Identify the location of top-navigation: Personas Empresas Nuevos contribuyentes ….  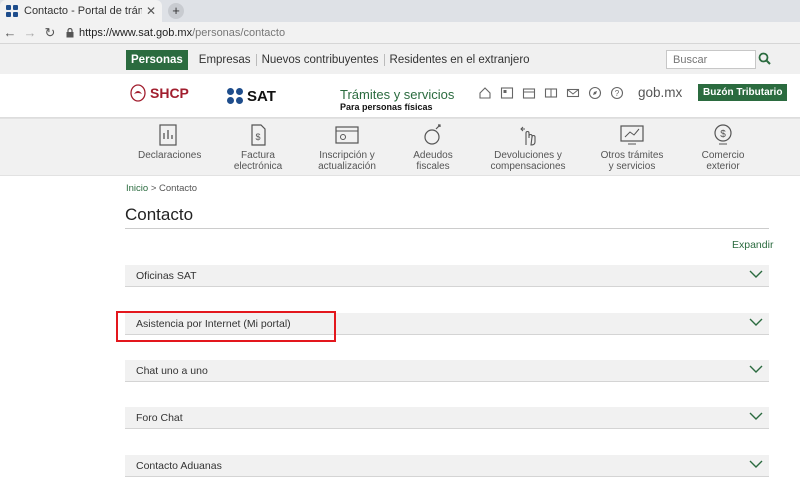
(400, 59).